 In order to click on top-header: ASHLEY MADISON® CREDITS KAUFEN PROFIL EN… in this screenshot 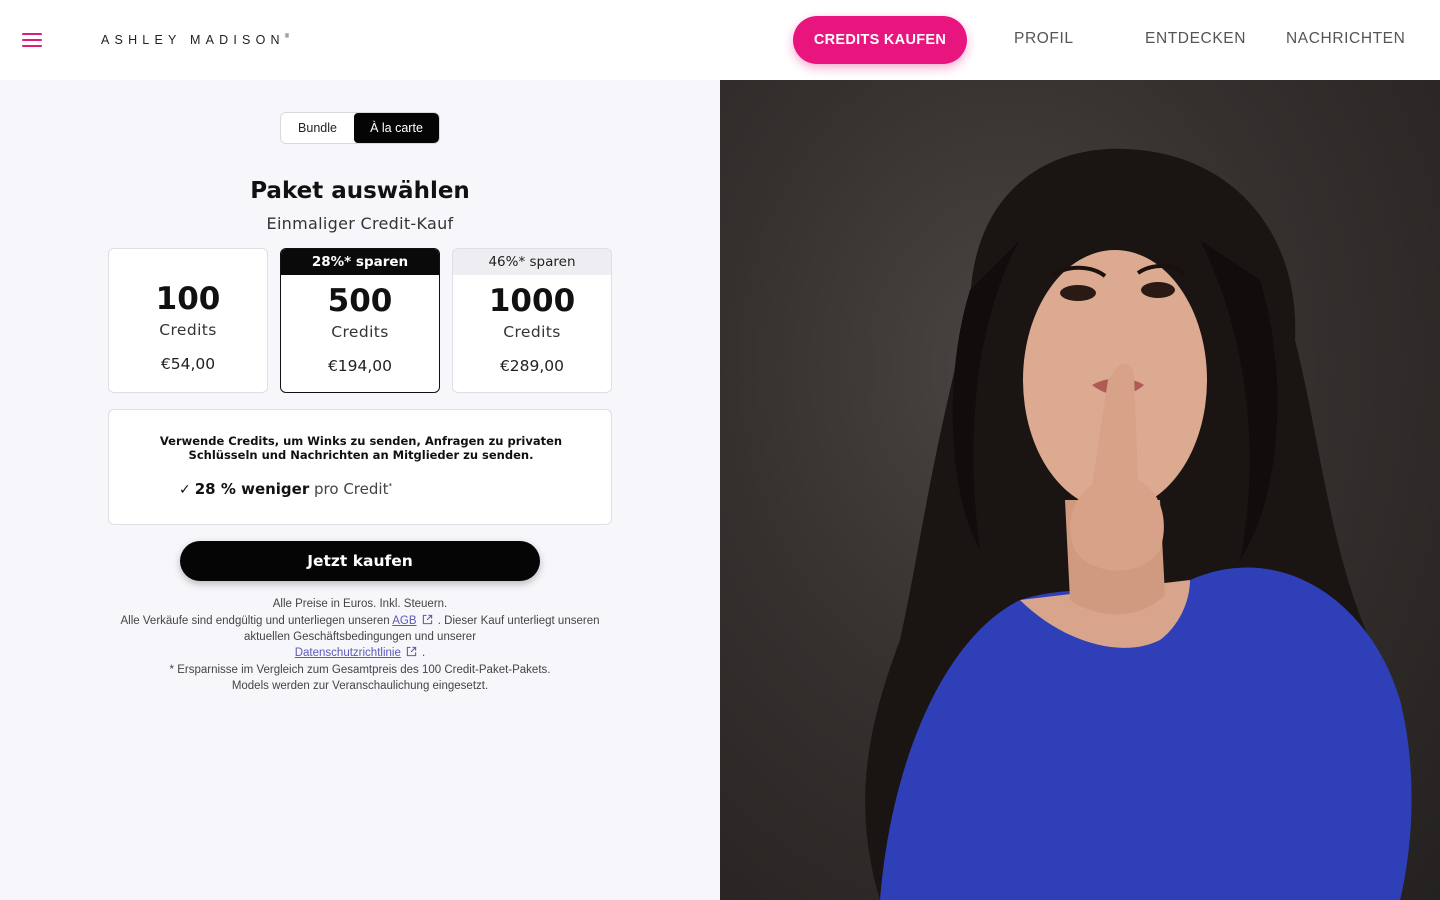, I will do `click(720, 40)`.